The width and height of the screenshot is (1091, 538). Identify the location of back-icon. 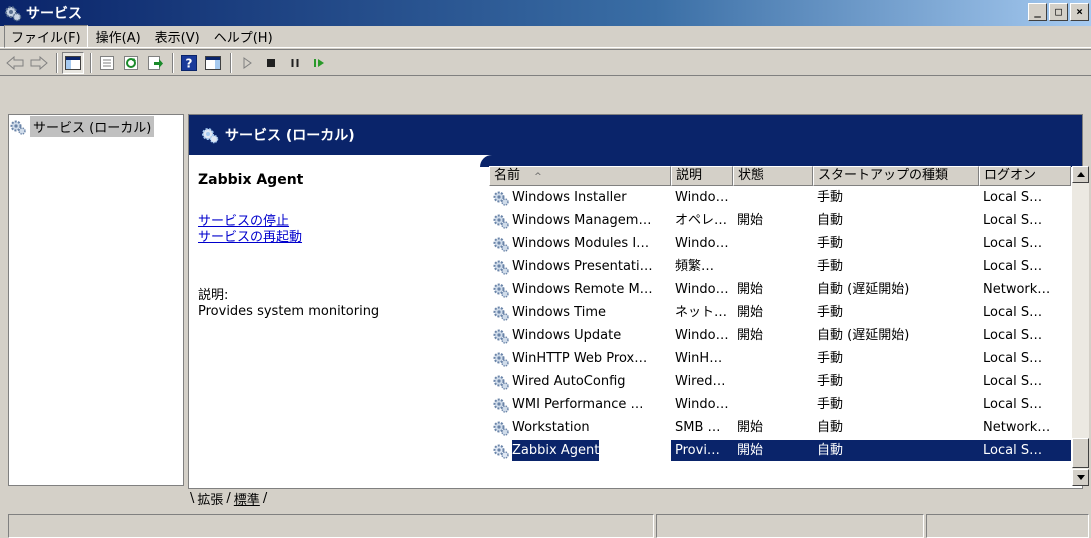
(15, 62).